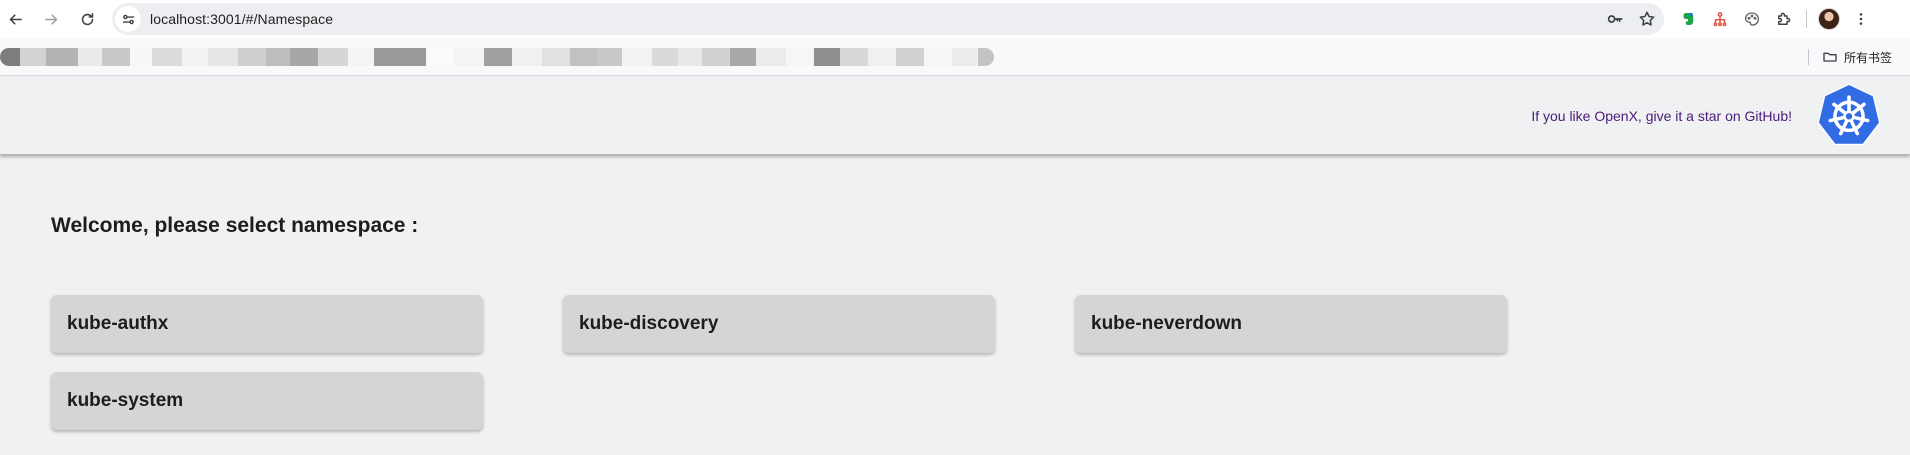 The height and width of the screenshot is (455, 1910). Describe the element at coordinates (267, 324) in the screenshot. I see `namespace-card-kube-authx: kube-authx` at that location.